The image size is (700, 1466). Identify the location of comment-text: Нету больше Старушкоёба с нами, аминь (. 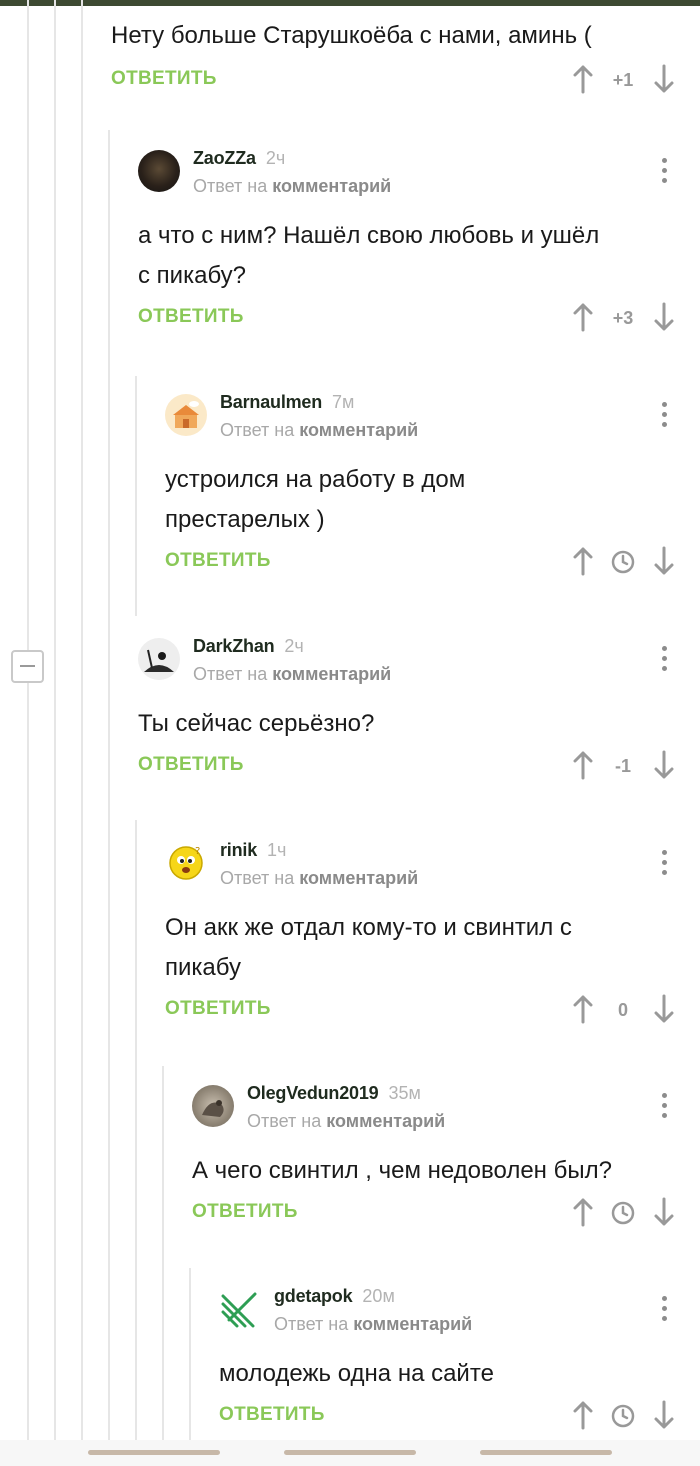
(351, 35).